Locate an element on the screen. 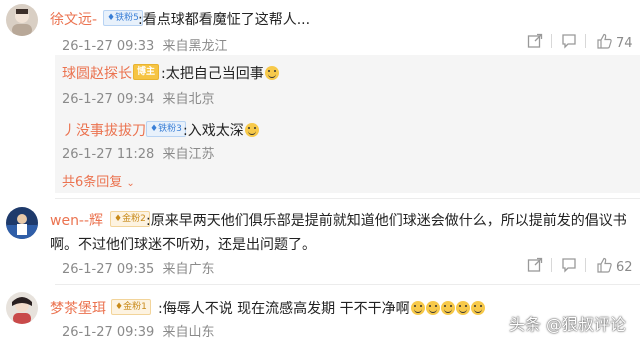 The height and width of the screenshot is (341, 640). comment-text: :侮辱人不说 现在流感高发期 干不干净啊 is located at coordinates (321, 308).